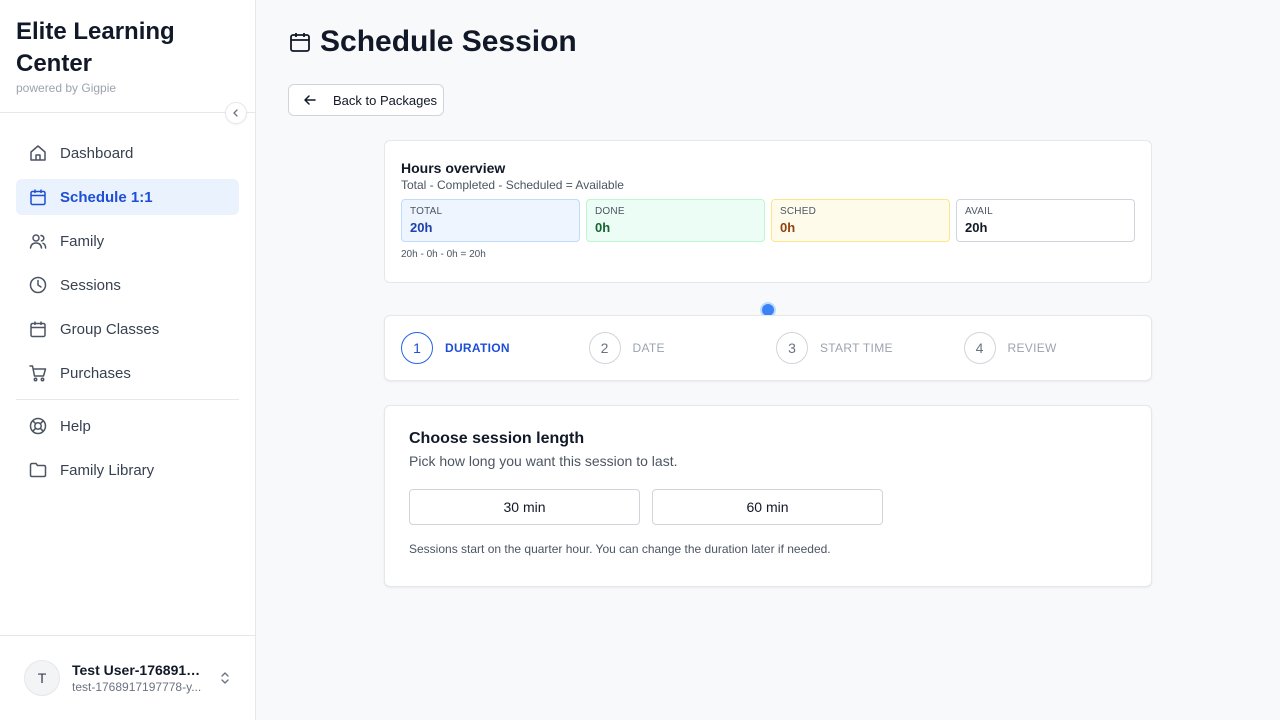 Image resolution: width=1280 pixels, height=720 pixels. I want to click on sidebar-item-help: Help, so click(127, 426).